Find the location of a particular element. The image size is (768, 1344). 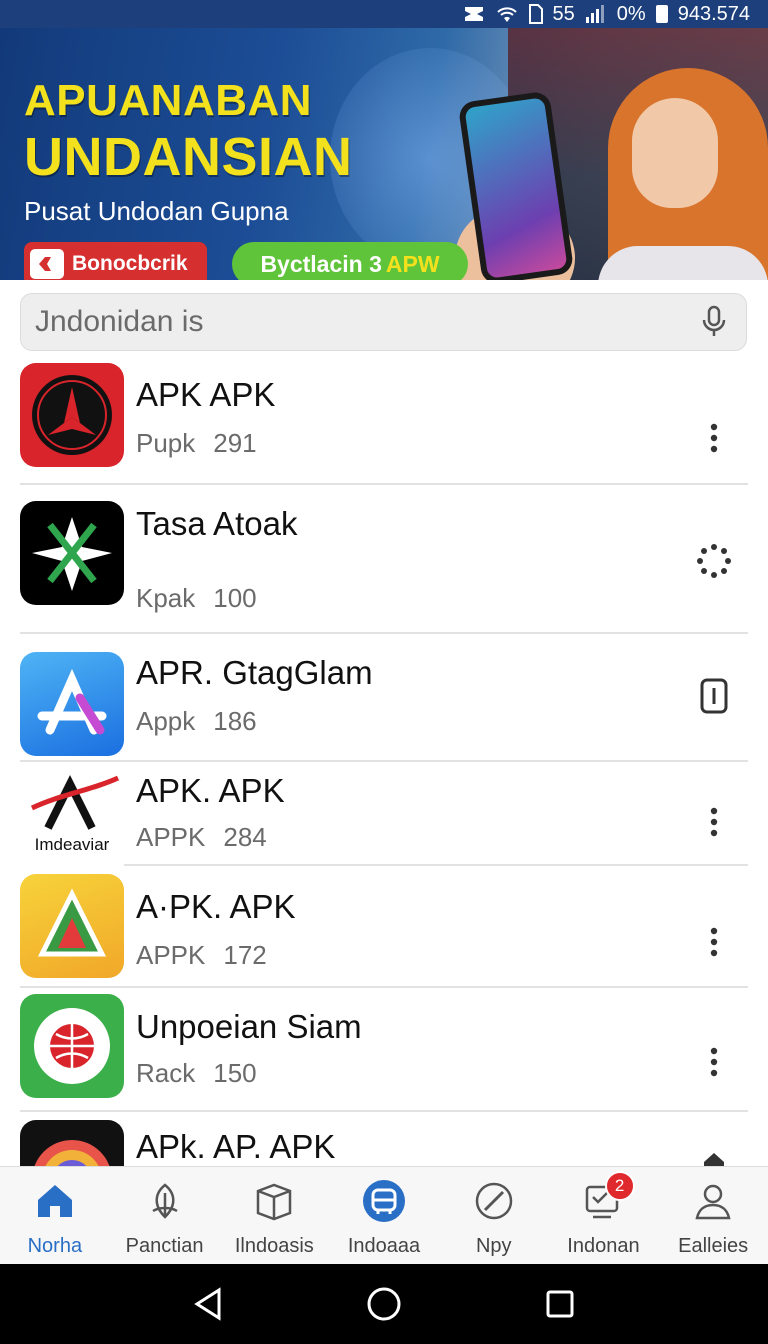

app-icon-globe is located at coordinates (72, 1046).